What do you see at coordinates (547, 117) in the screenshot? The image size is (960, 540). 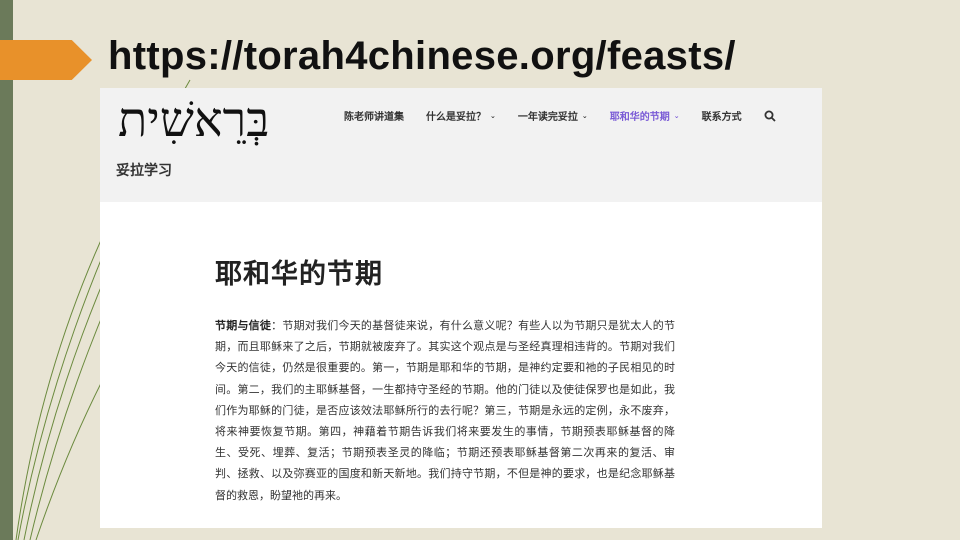 I see `nav-item-label: 一年读完妥拉` at bounding box center [547, 117].